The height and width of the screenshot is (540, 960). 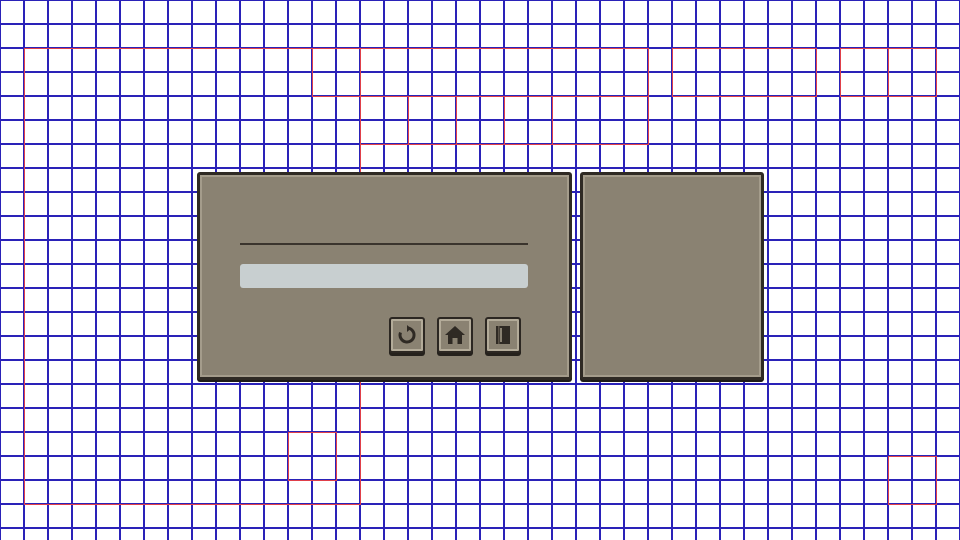 I want to click on book-icon, so click(x=503, y=335).